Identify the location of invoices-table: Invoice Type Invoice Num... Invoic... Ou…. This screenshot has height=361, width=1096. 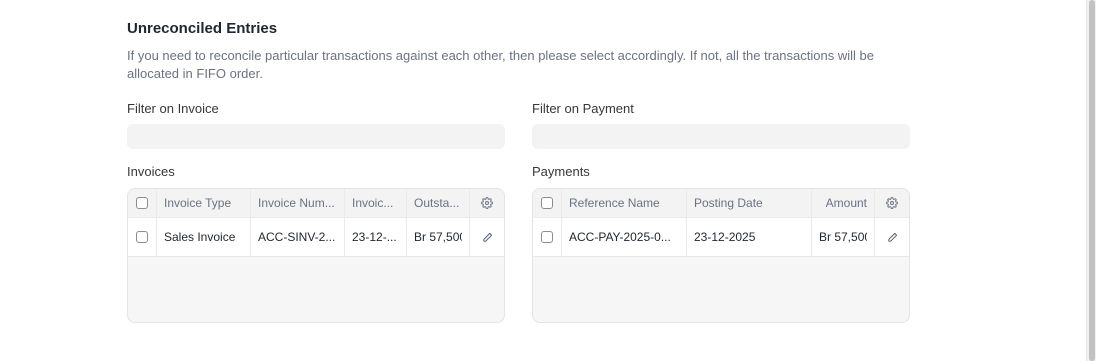
(316, 255).